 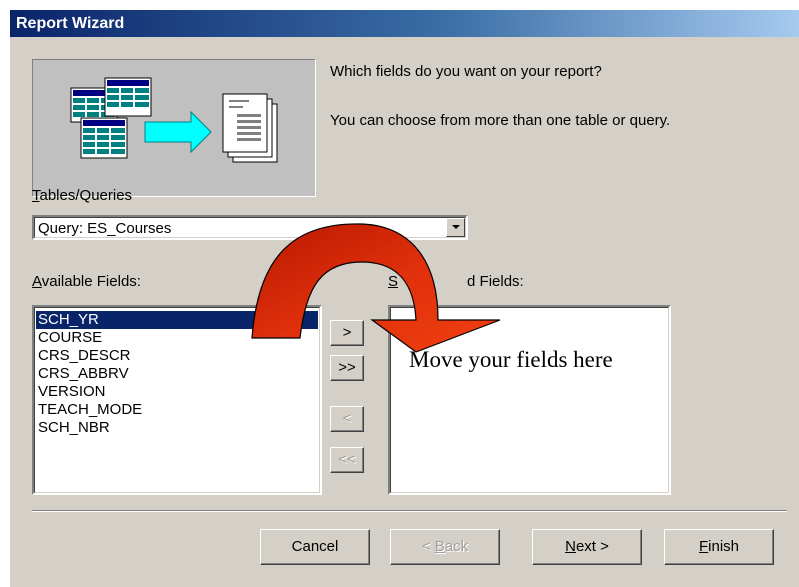 I want to click on curved-arrow-shape, so click(x=376, y=288).